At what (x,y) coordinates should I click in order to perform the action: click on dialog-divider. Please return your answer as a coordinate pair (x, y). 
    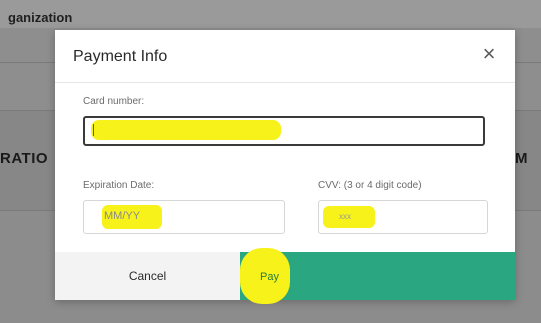
    Looking at the image, I should click on (285, 82).